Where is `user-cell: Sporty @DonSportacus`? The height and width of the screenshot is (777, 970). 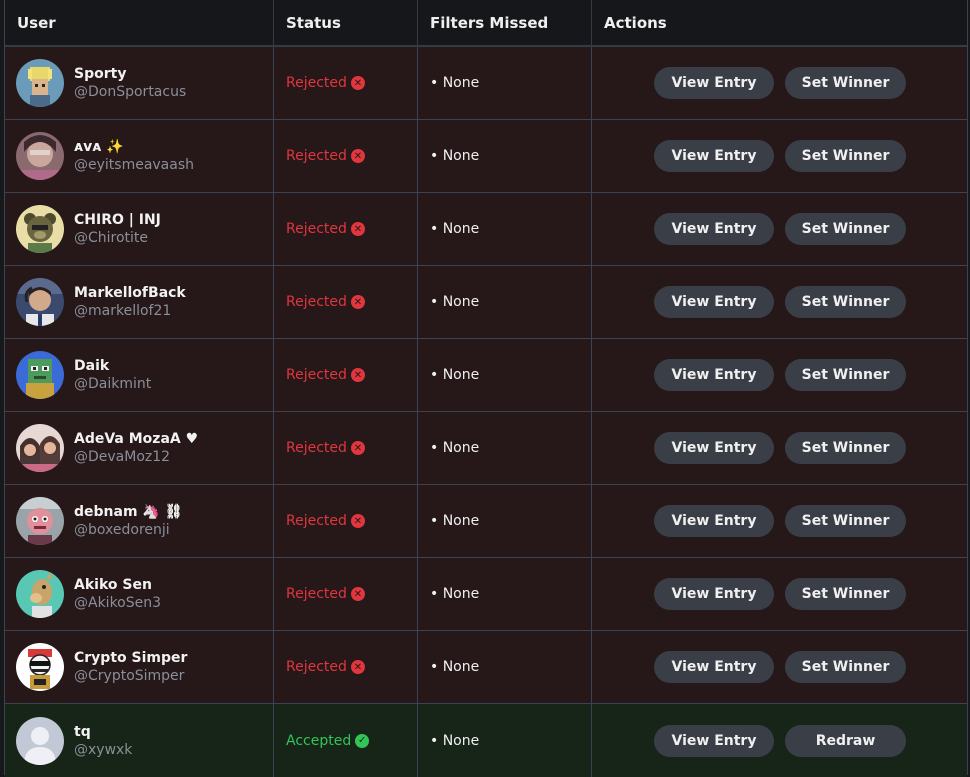 user-cell: Sporty @DonSportacus is located at coordinates (139, 83).